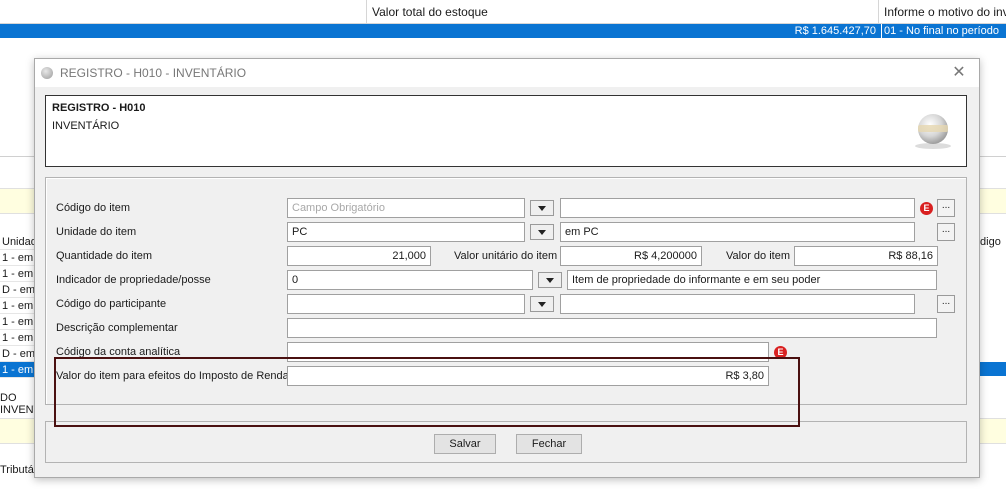 This screenshot has height=493, width=1006. What do you see at coordinates (410, 280) in the screenshot?
I see `ownership-indicator-input: 0` at bounding box center [410, 280].